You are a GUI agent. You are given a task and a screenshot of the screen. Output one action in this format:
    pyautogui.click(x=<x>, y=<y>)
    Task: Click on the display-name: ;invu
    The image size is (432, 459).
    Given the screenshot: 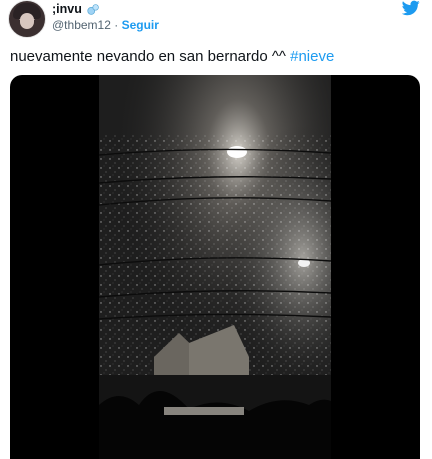 What is the action you would take?
    pyautogui.click(x=67, y=9)
    